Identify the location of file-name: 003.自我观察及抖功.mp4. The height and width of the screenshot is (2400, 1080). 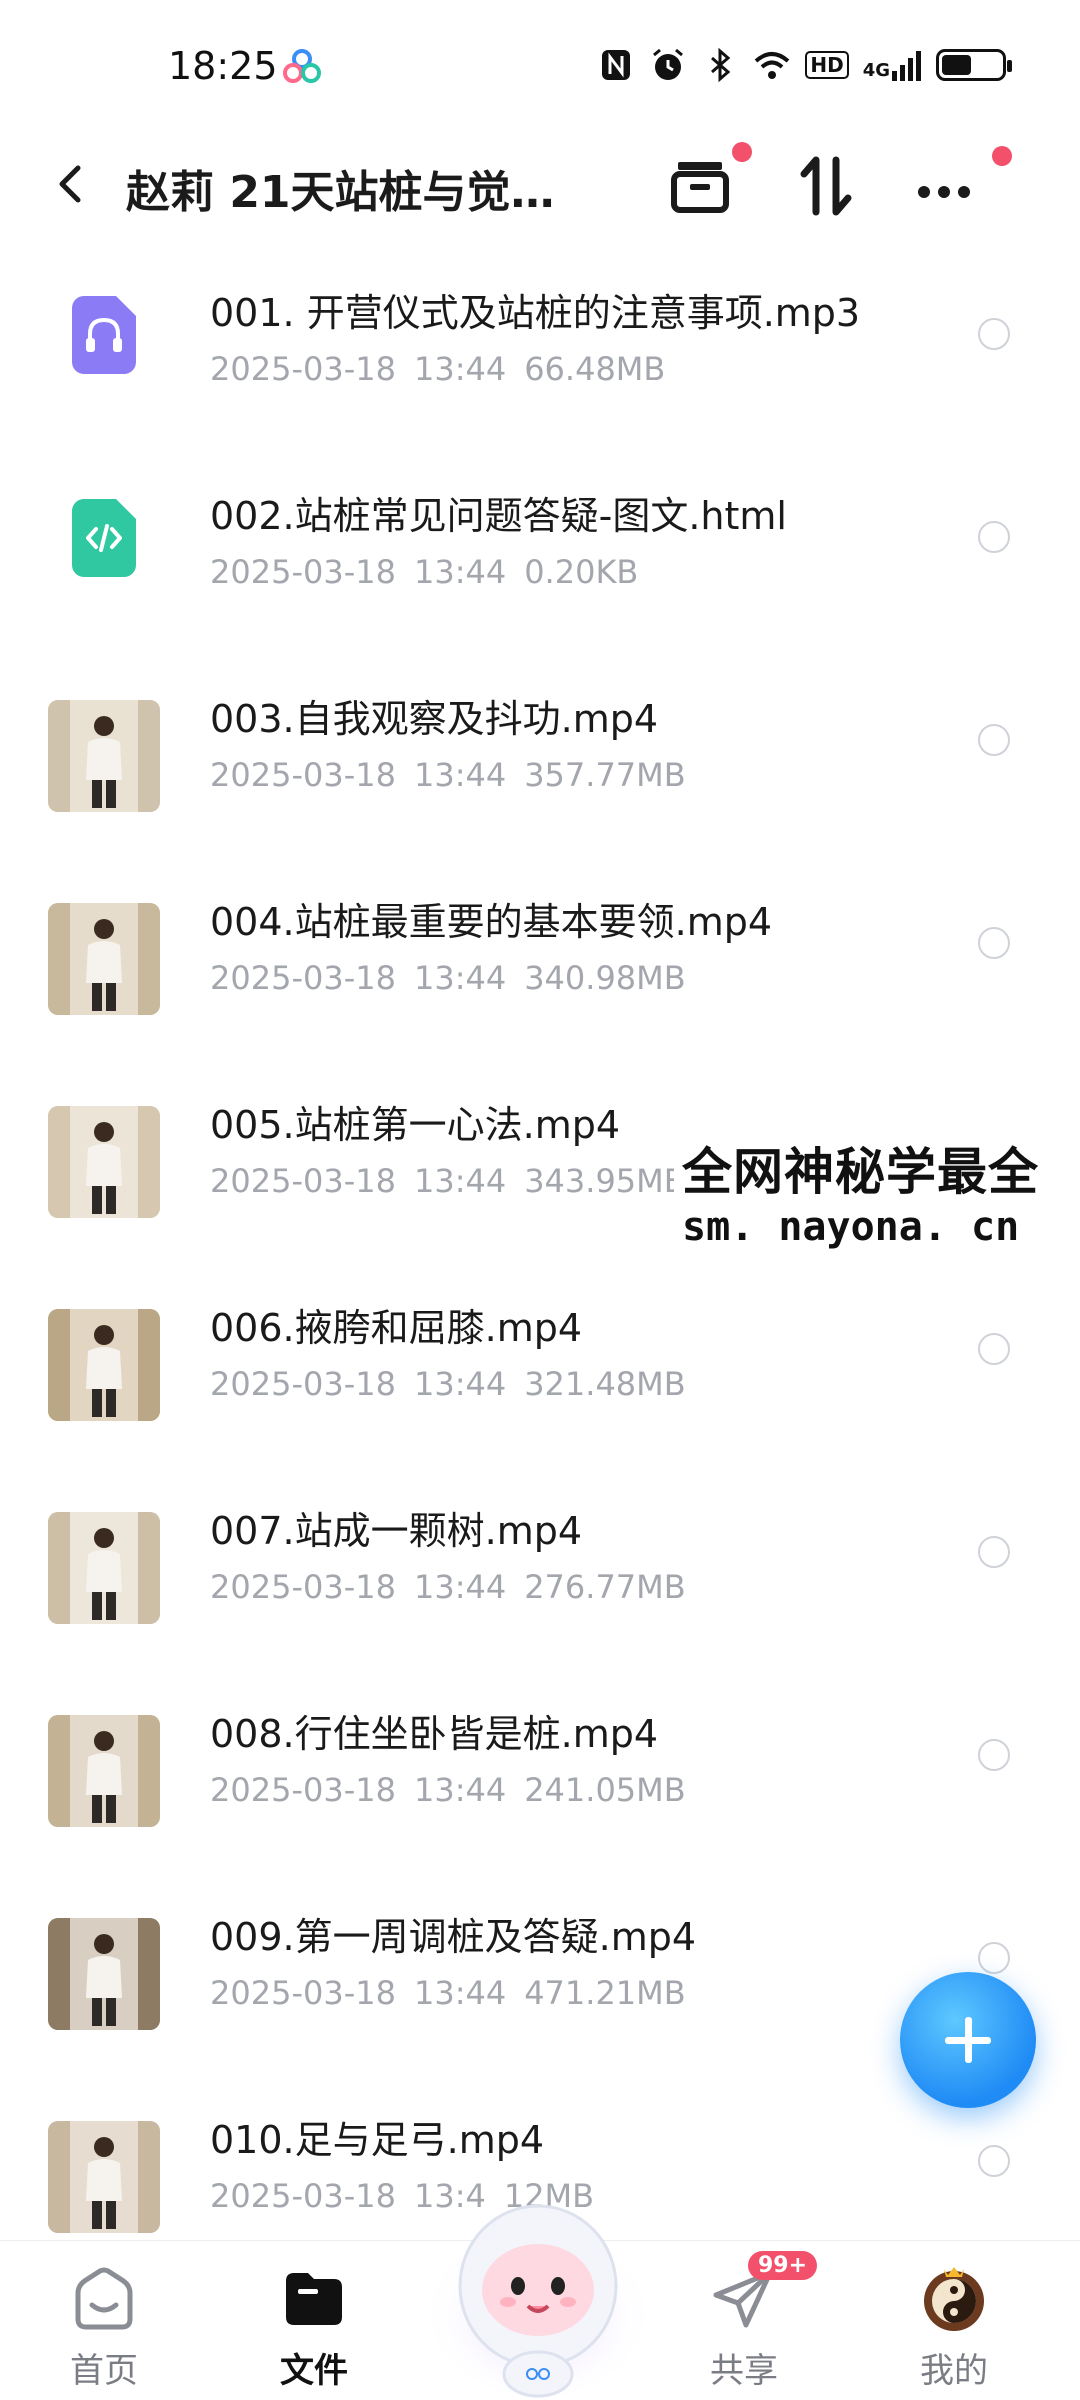
(434, 719).